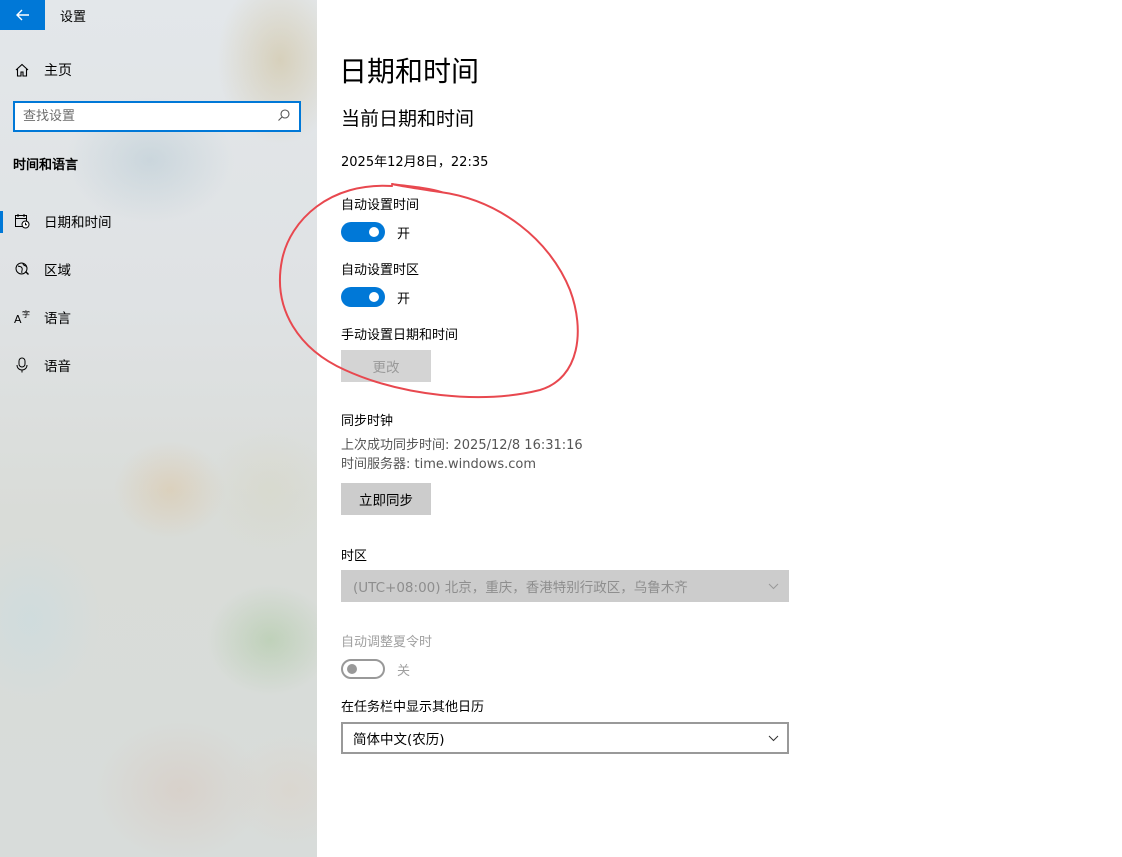 The image size is (1122, 857). What do you see at coordinates (58, 71) in the screenshot?
I see `home-label: 主页` at bounding box center [58, 71].